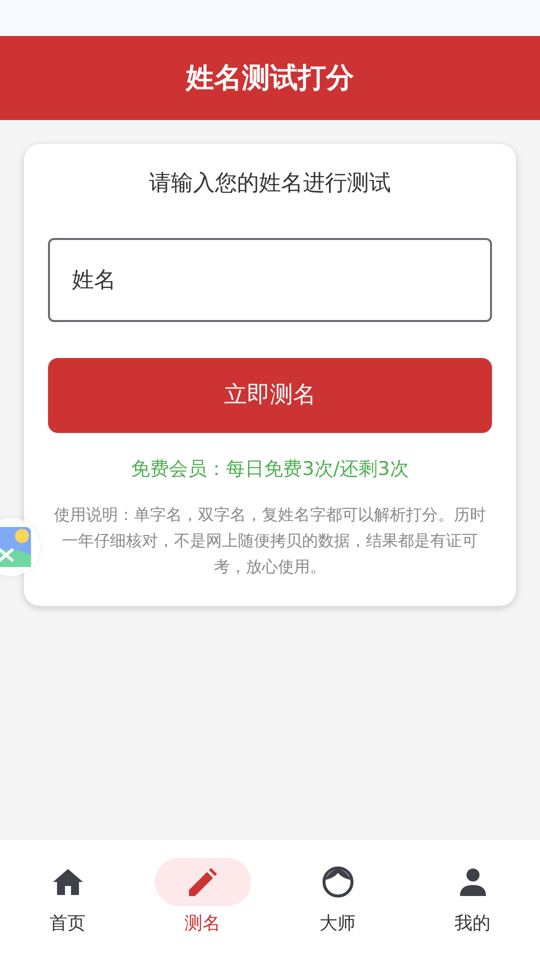 The height and width of the screenshot is (960, 540). I want to click on submit-button: 立即测名, so click(270, 395).